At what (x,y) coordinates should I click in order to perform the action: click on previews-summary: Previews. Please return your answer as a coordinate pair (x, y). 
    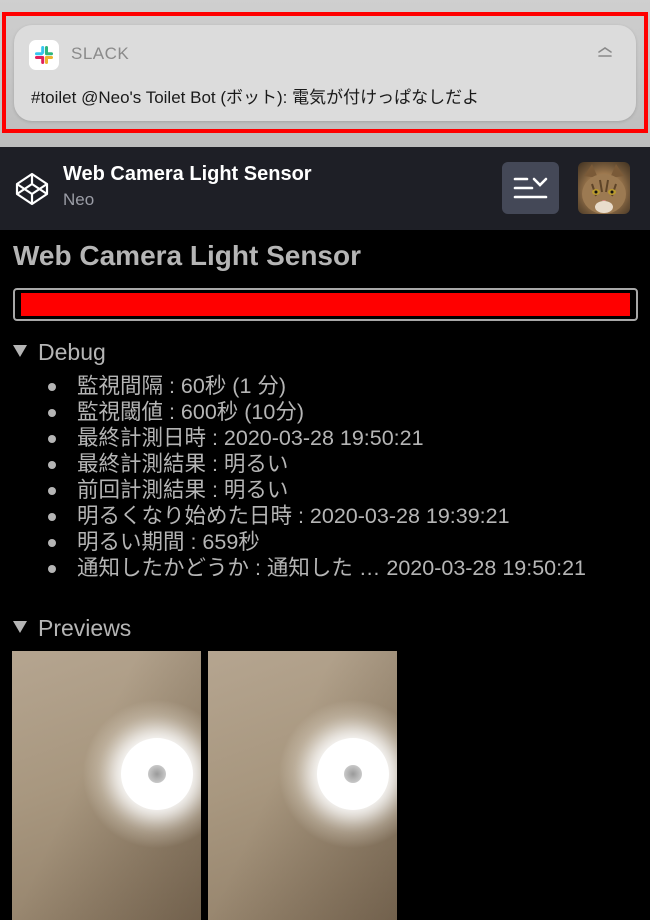
    Looking at the image, I should click on (72, 628).